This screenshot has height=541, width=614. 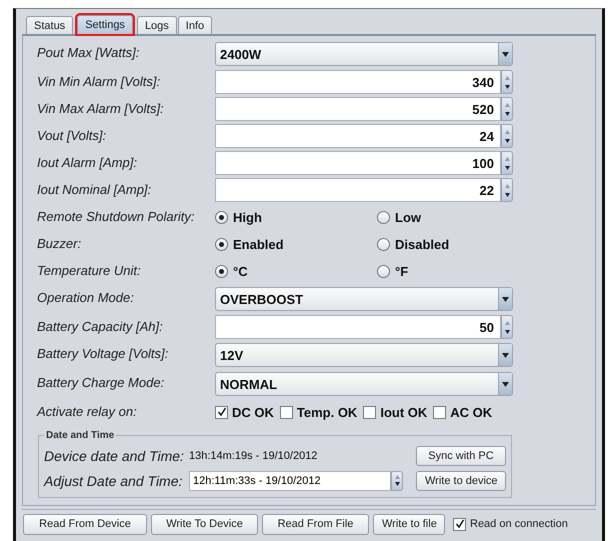 What do you see at coordinates (72, 136) in the screenshot?
I see `field-label: Vout [Volts]:` at bounding box center [72, 136].